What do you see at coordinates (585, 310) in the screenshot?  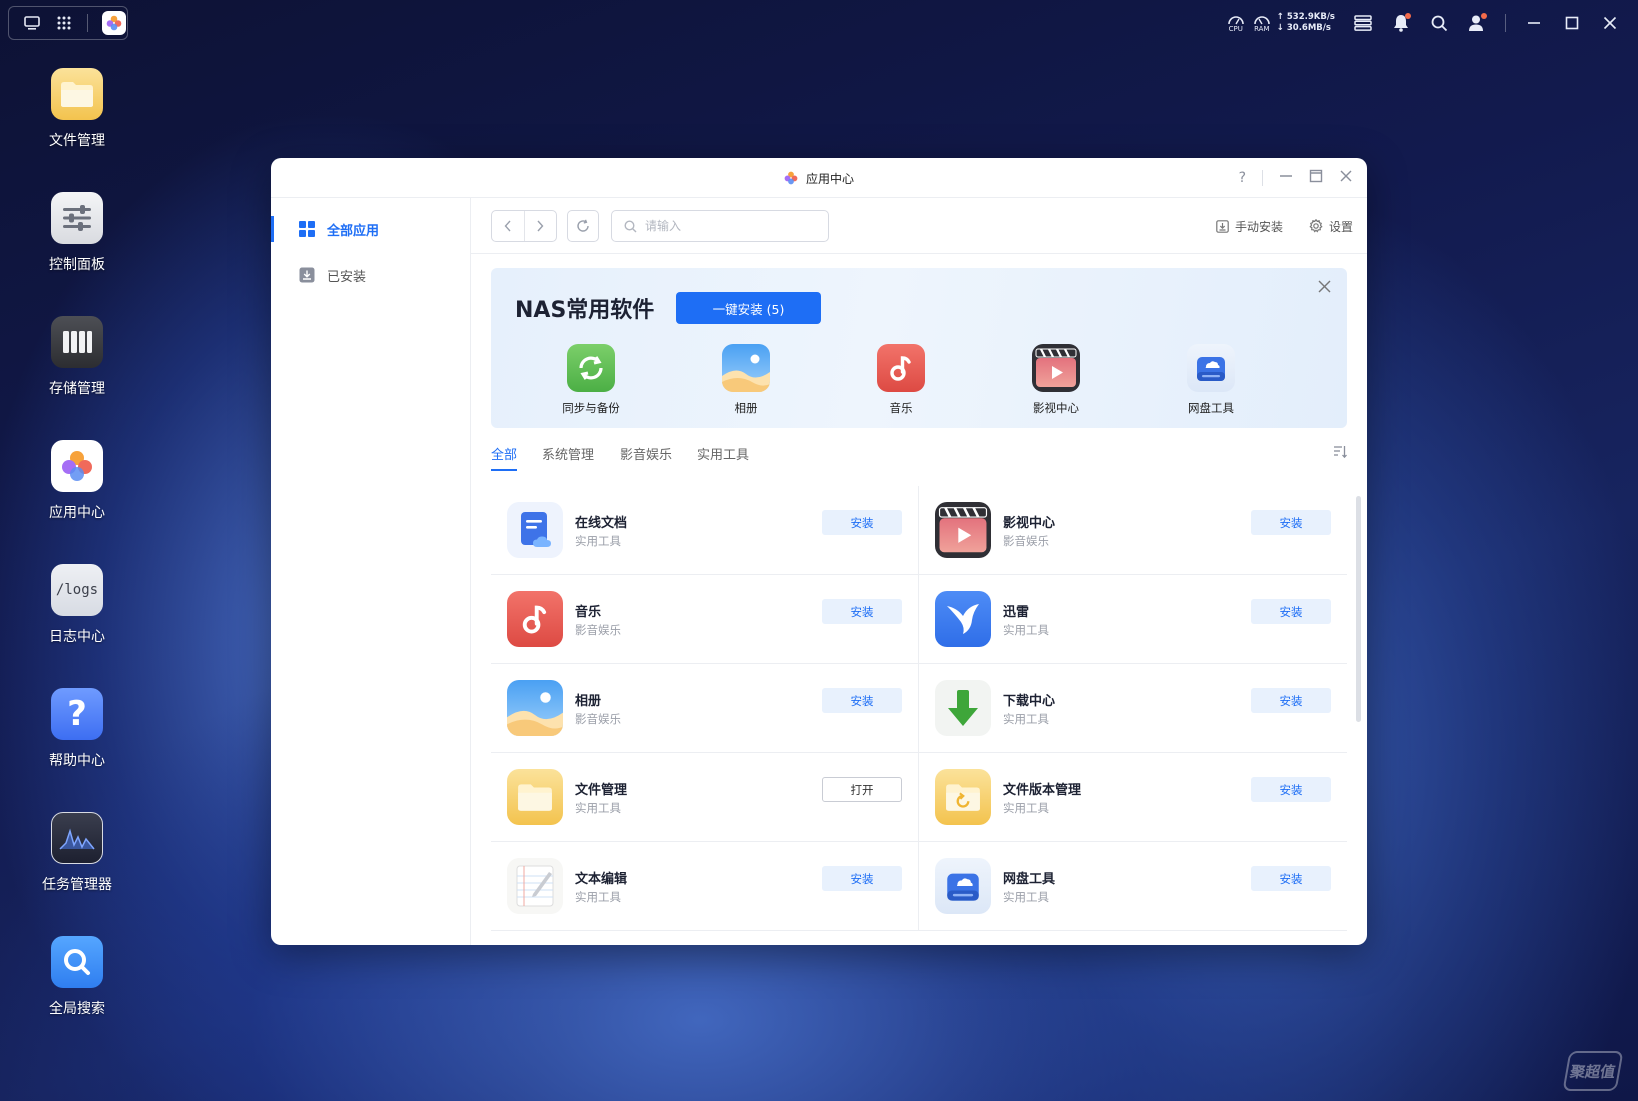 I see `banner-title: NAS常用软件` at bounding box center [585, 310].